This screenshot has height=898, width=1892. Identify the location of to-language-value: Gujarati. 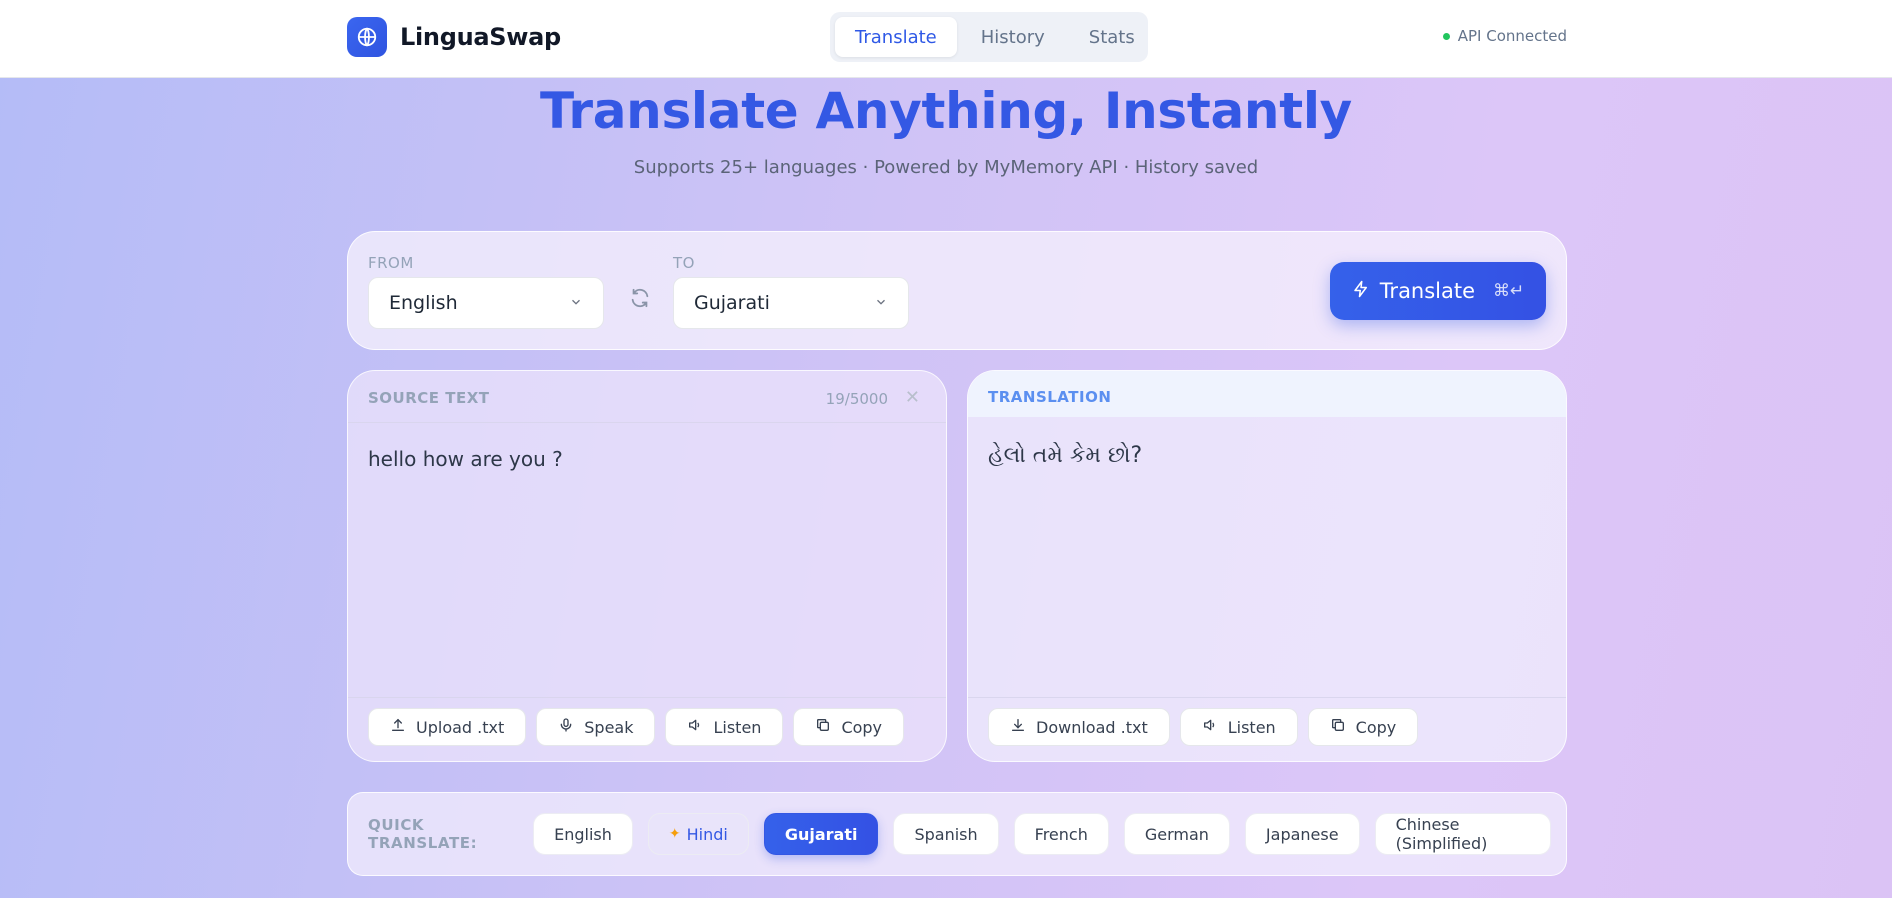
(732, 303).